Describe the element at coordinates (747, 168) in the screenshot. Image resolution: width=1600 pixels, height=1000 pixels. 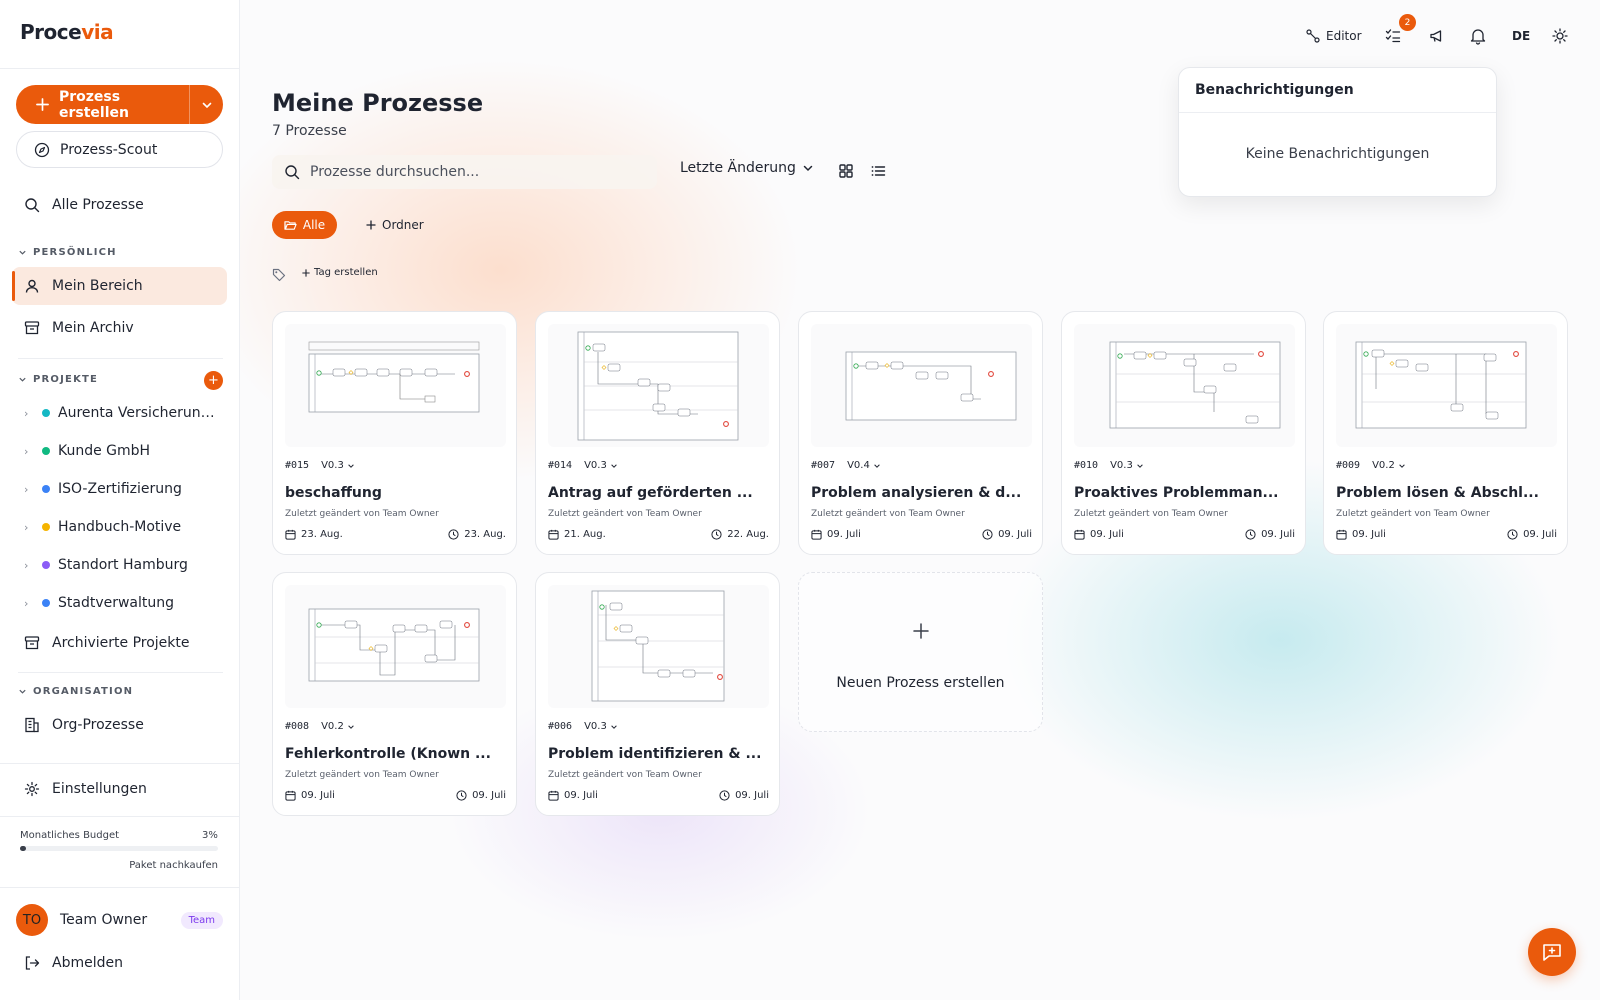
I see `sort-dropdown: Letzte Änderung` at that location.